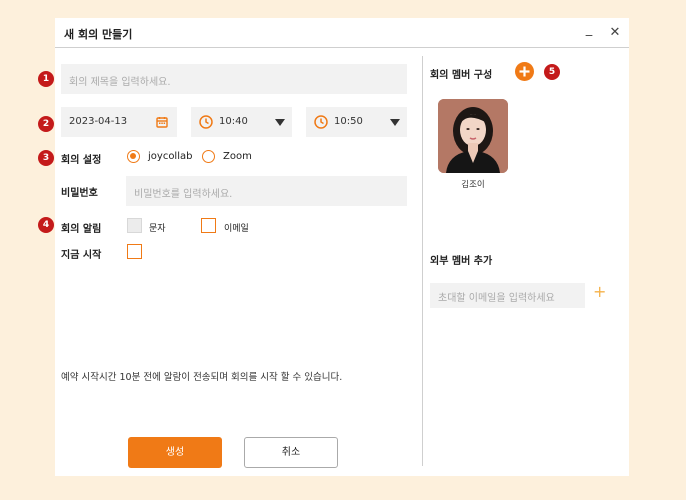 This screenshot has width=686, height=500. Describe the element at coordinates (162, 122) in the screenshot. I see `calendar-icon` at that location.